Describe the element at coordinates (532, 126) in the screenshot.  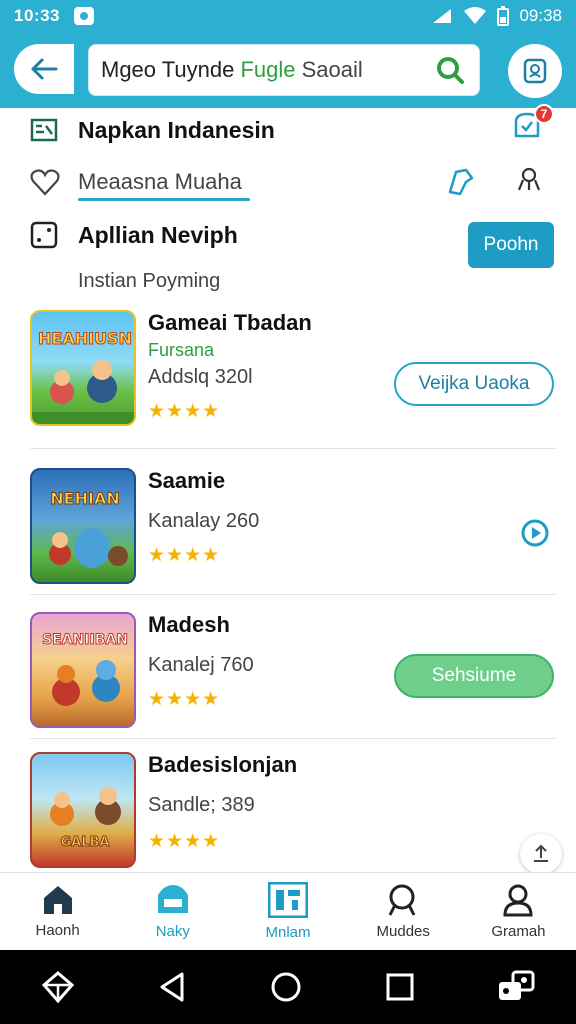
I see `notifications-button: 7` at that location.